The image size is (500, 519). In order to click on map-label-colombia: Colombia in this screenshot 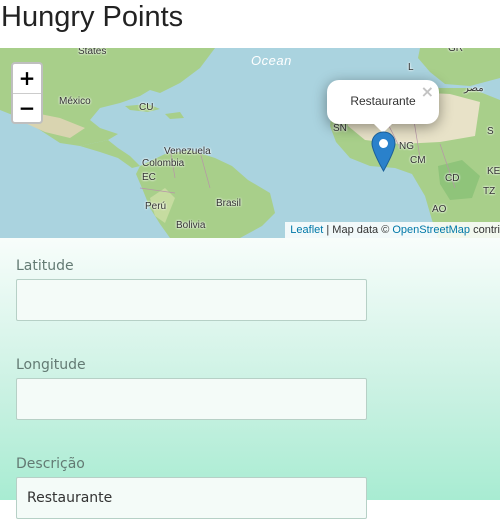, I will do `click(163, 163)`.